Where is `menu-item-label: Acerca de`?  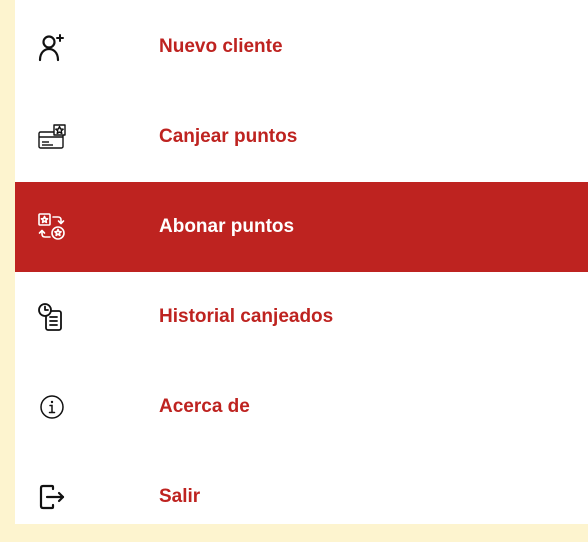
menu-item-label: Acerca de is located at coordinates (204, 406).